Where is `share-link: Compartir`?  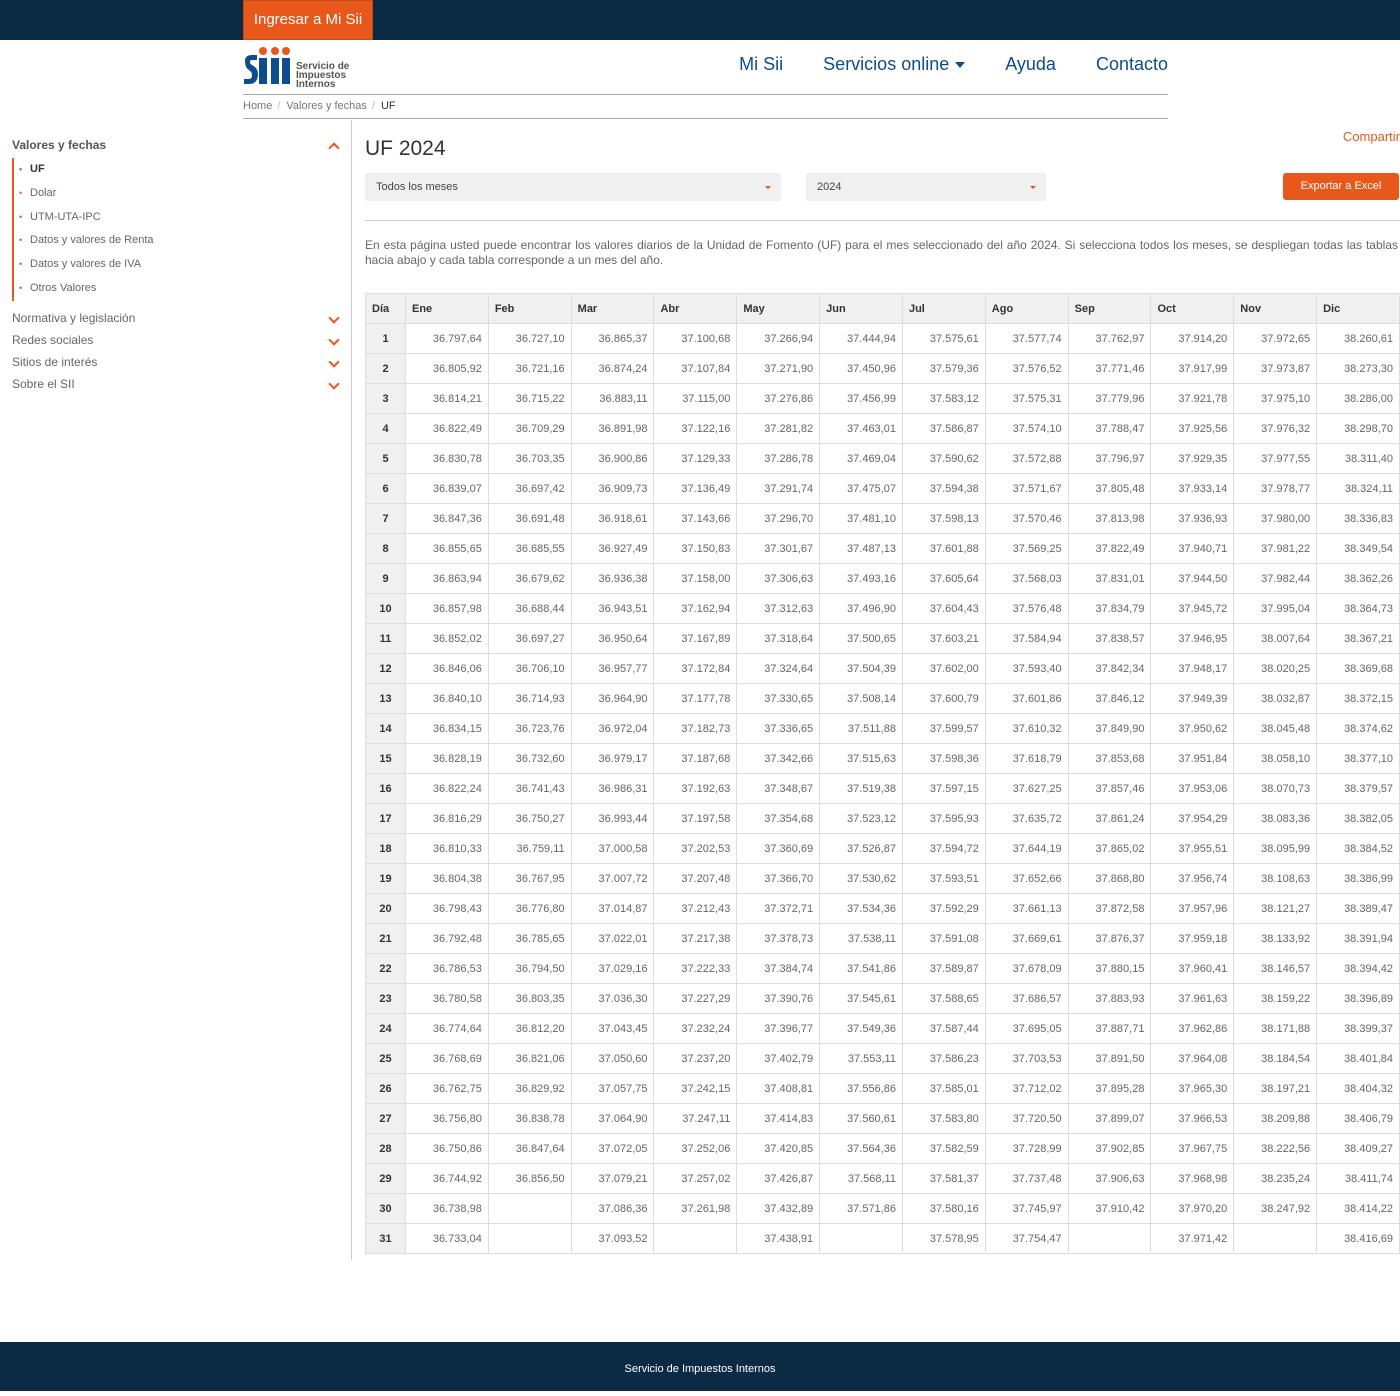
share-link: Compartir is located at coordinates (1371, 136).